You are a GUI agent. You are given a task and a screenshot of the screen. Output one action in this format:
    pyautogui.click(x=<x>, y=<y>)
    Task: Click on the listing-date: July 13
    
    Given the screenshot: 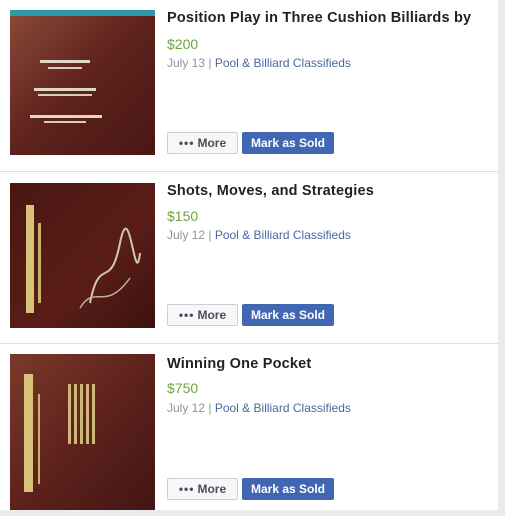 What is the action you would take?
    pyautogui.click(x=186, y=63)
    